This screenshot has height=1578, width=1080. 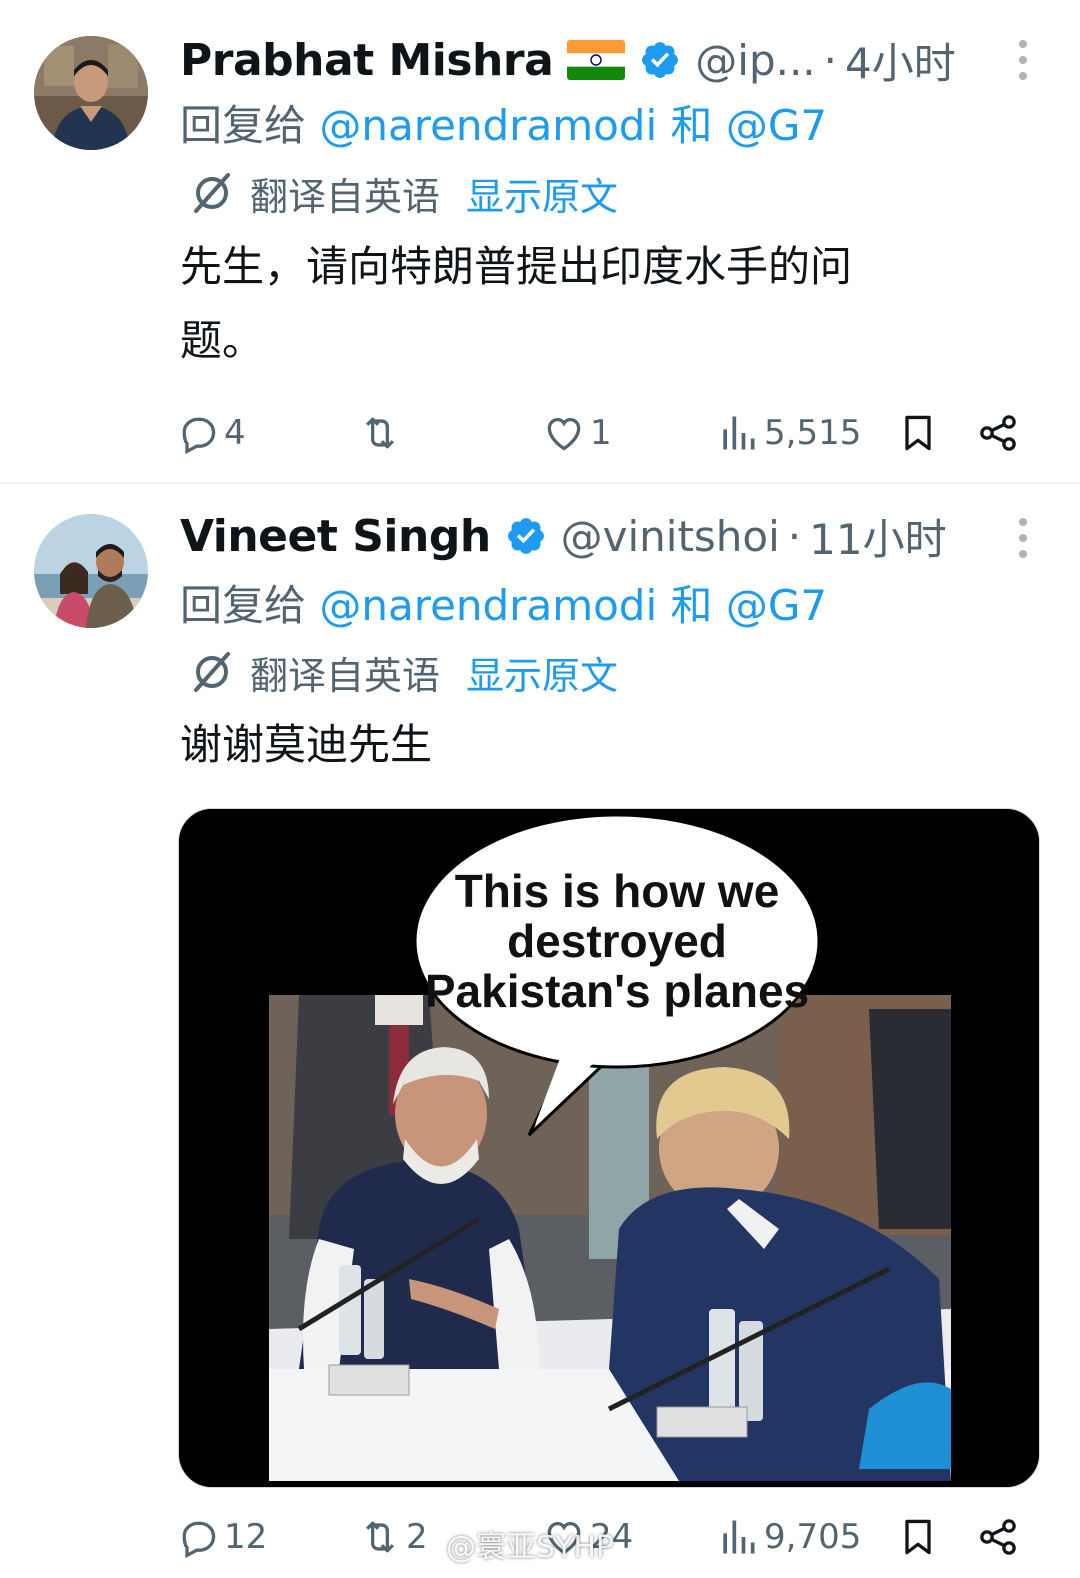 I want to click on tweet-header: Prabhat Mishra @ip... · 4小时, so click(x=618, y=60).